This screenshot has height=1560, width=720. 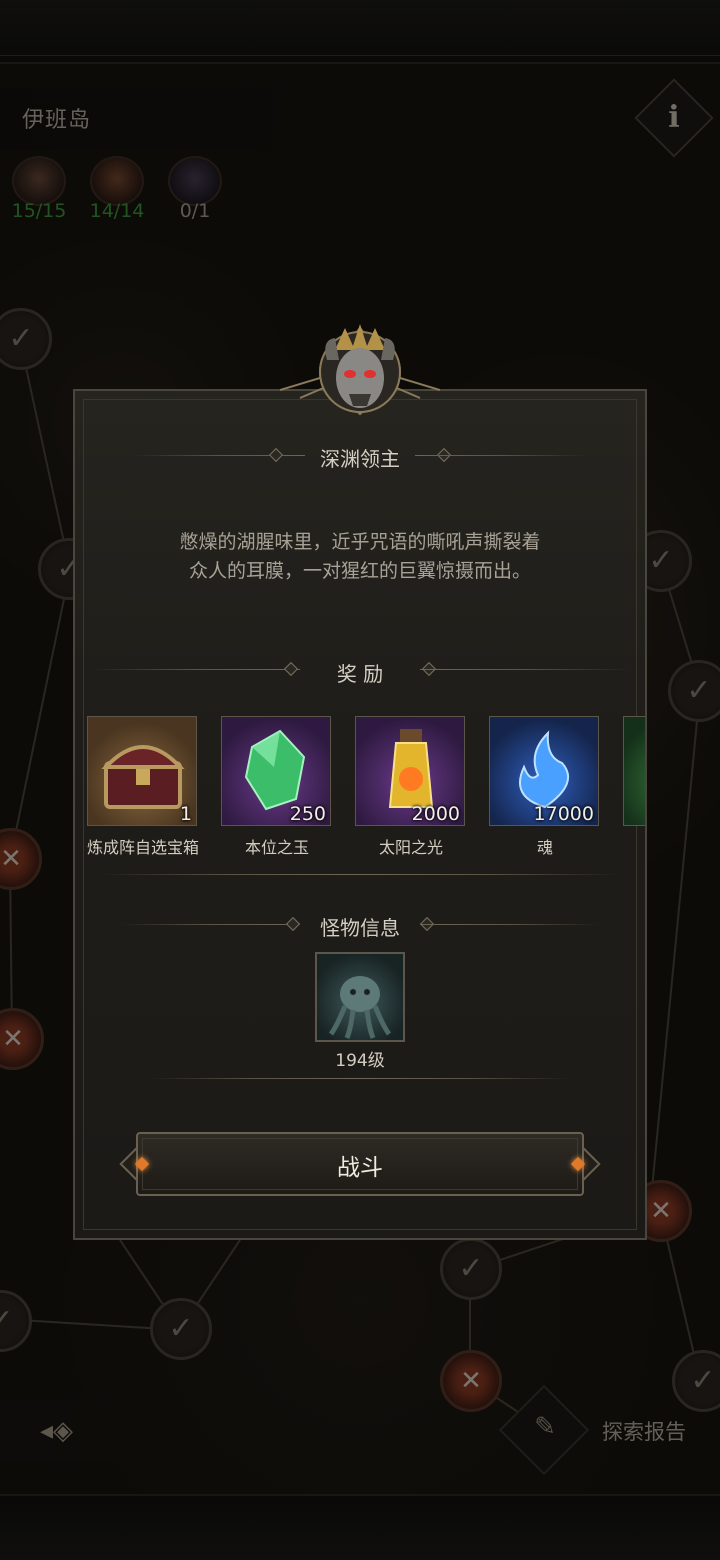 I want to click on reward-quantity: 250, so click(x=307, y=814).